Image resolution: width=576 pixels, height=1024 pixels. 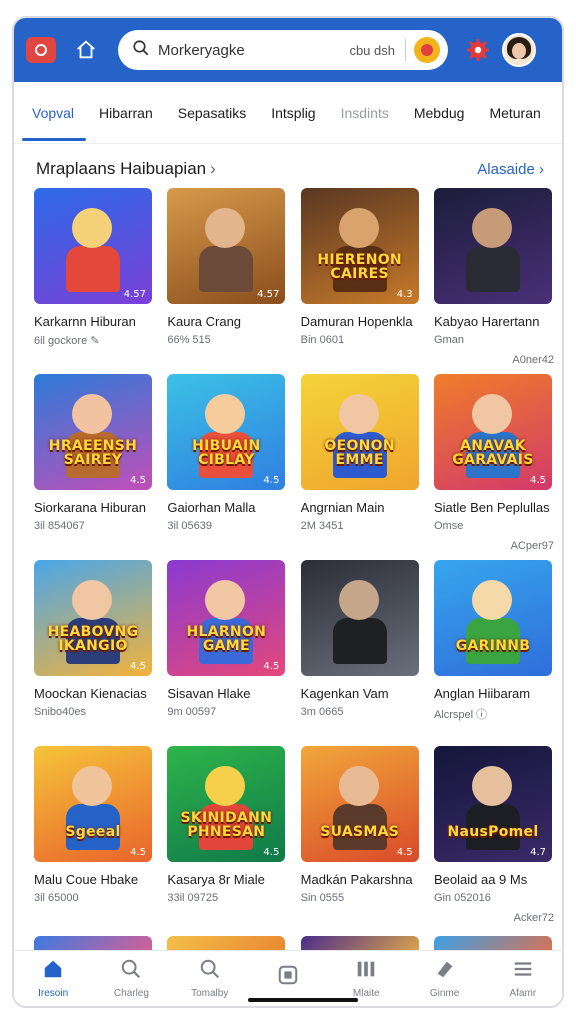 What do you see at coordinates (359, 432) in the screenshot?
I see `app-thumbnail: OEONON EMME` at bounding box center [359, 432].